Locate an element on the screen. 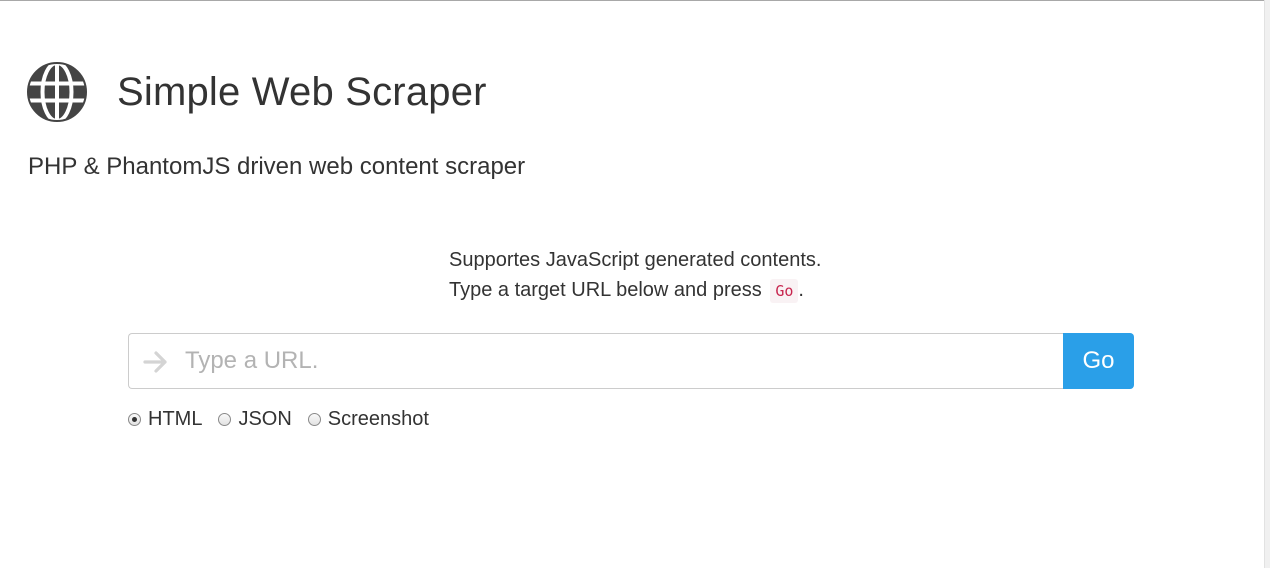  radio-json is located at coordinates (225, 419).